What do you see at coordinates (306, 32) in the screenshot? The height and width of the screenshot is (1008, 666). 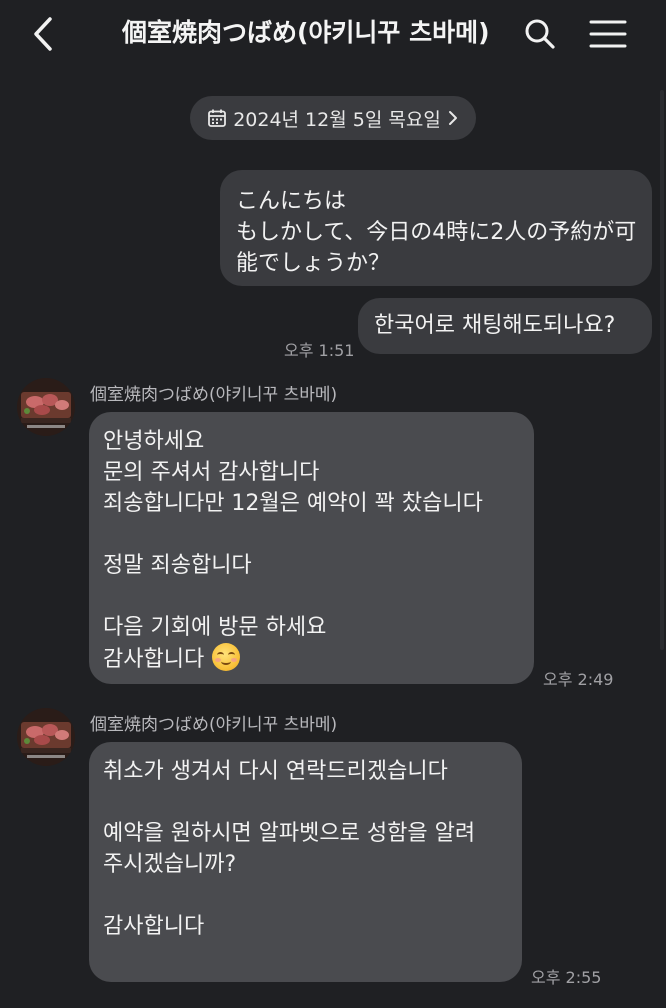 I see `chat-title: 個室焼肉つばめ(야키니꾸 츠바메)` at bounding box center [306, 32].